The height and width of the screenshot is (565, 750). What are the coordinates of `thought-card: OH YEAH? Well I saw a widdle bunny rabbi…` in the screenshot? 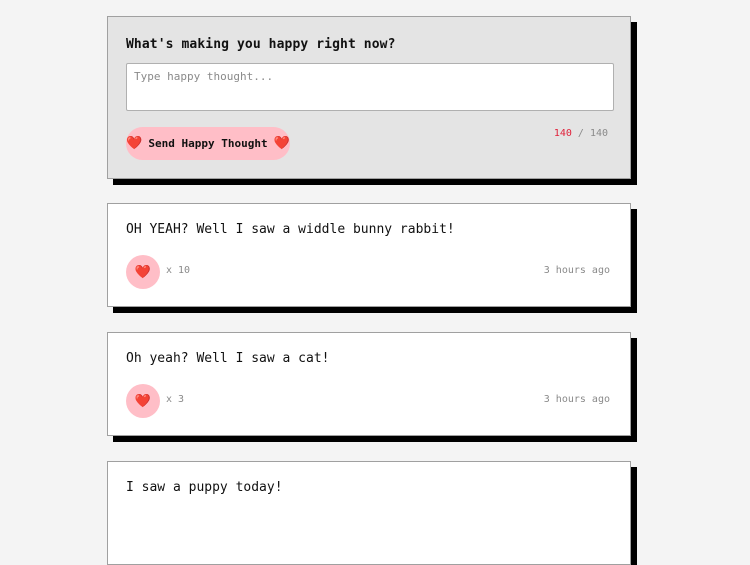 It's located at (369, 255).